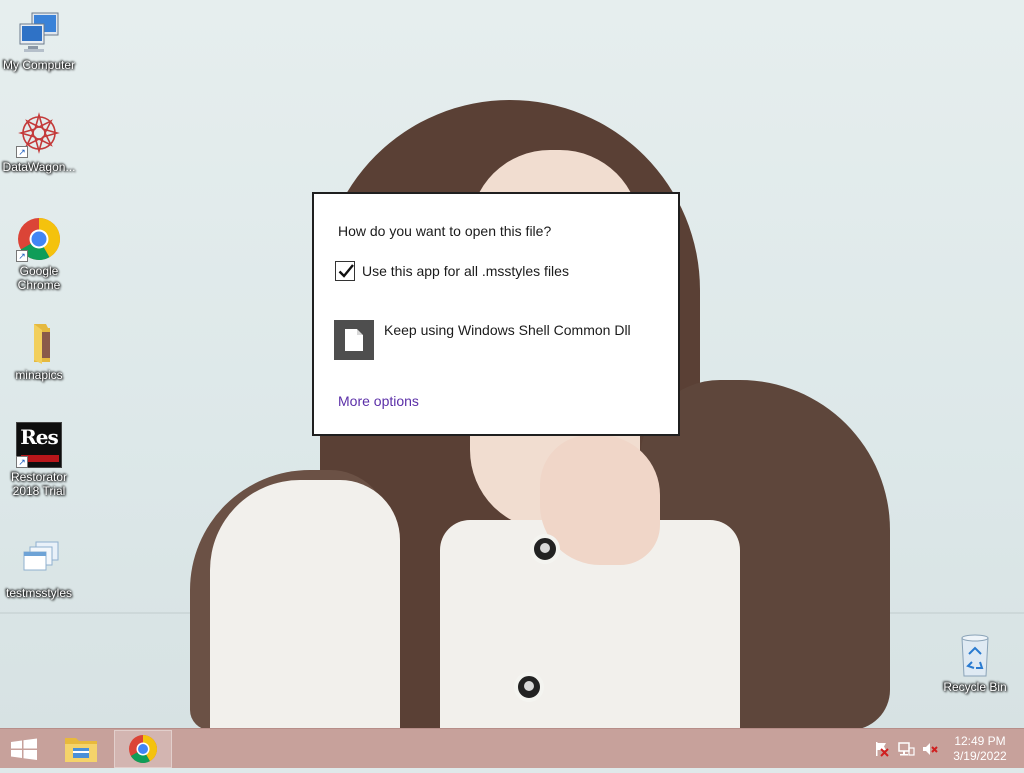 This screenshot has height=773, width=1024. I want to click on desktop-icon-label: Restorator 2018 Trial, so click(39, 484).